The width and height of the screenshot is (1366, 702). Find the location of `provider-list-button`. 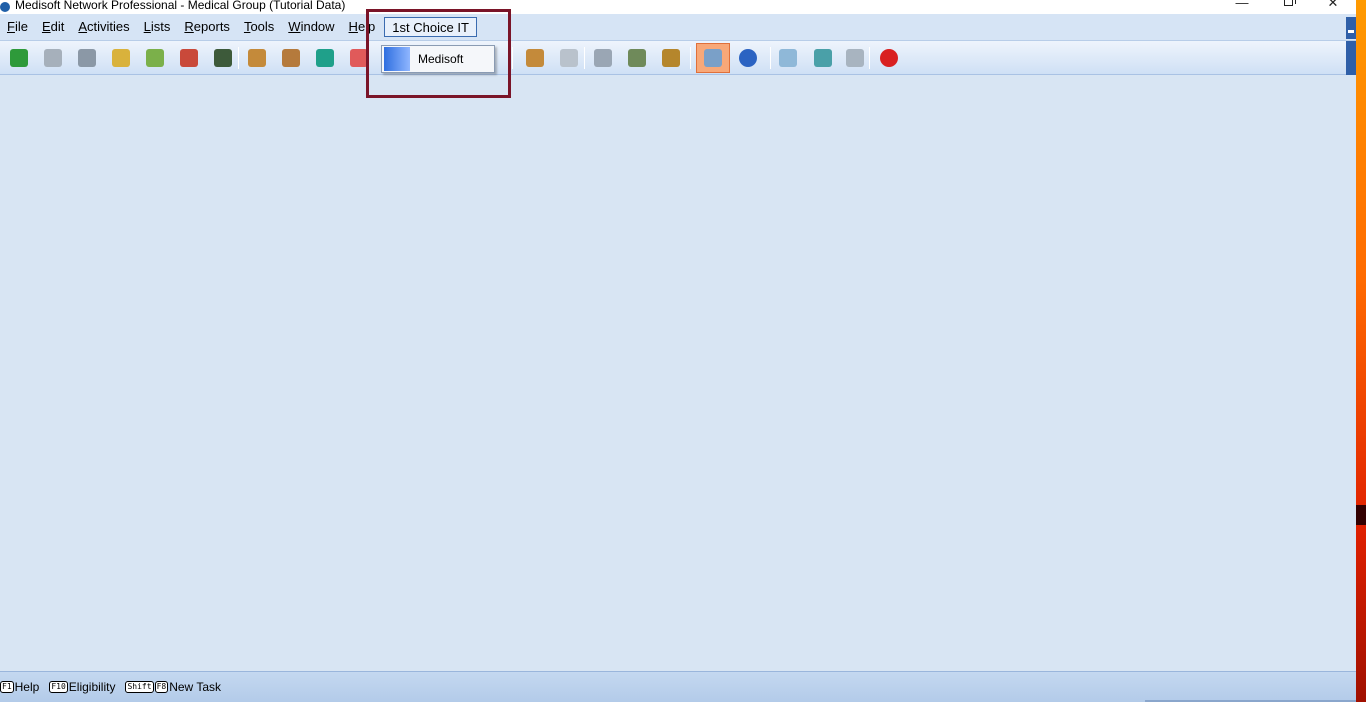

provider-list-button is located at coordinates (535, 58).